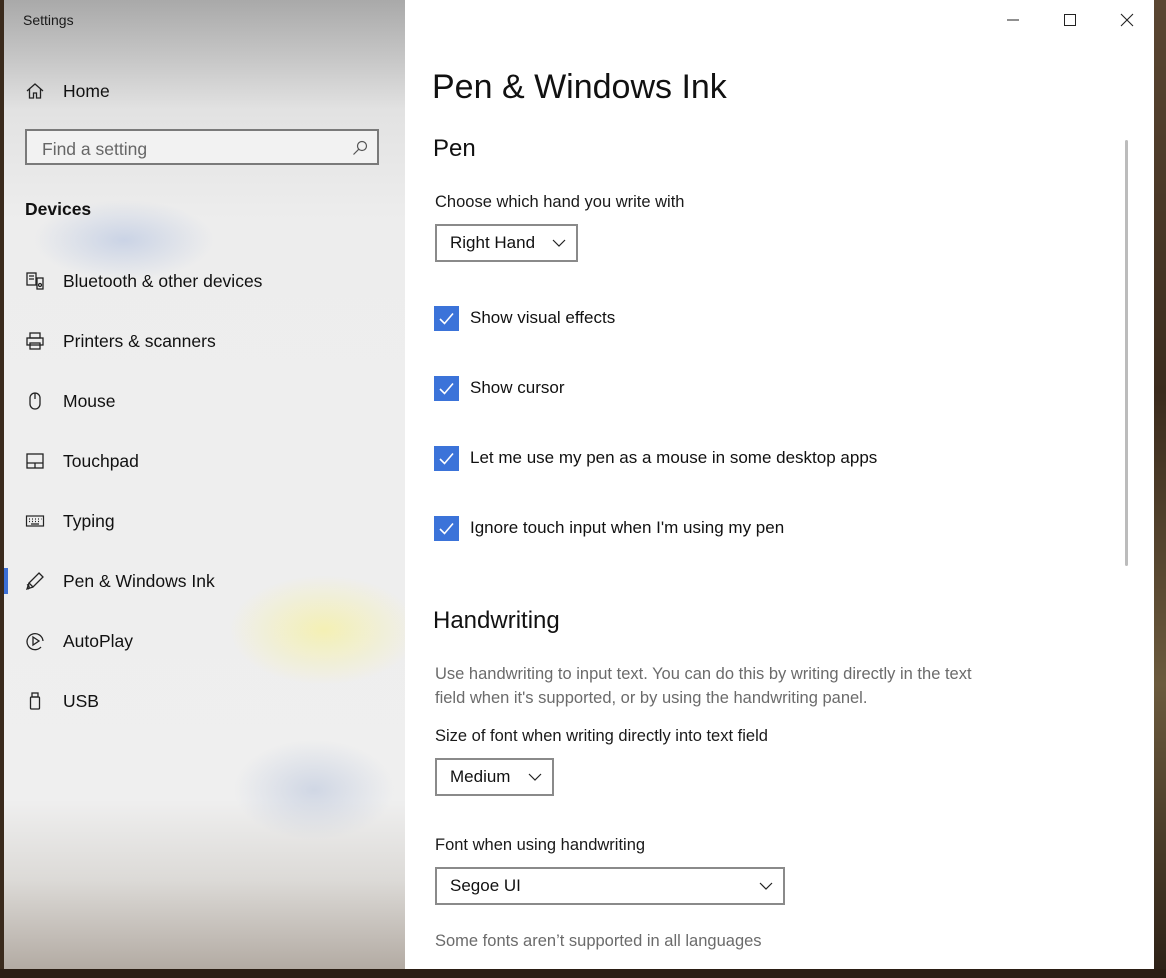 This screenshot has width=1166, height=978. What do you see at coordinates (35, 341) in the screenshot?
I see `printer-icon` at bounding box center [35, 341].